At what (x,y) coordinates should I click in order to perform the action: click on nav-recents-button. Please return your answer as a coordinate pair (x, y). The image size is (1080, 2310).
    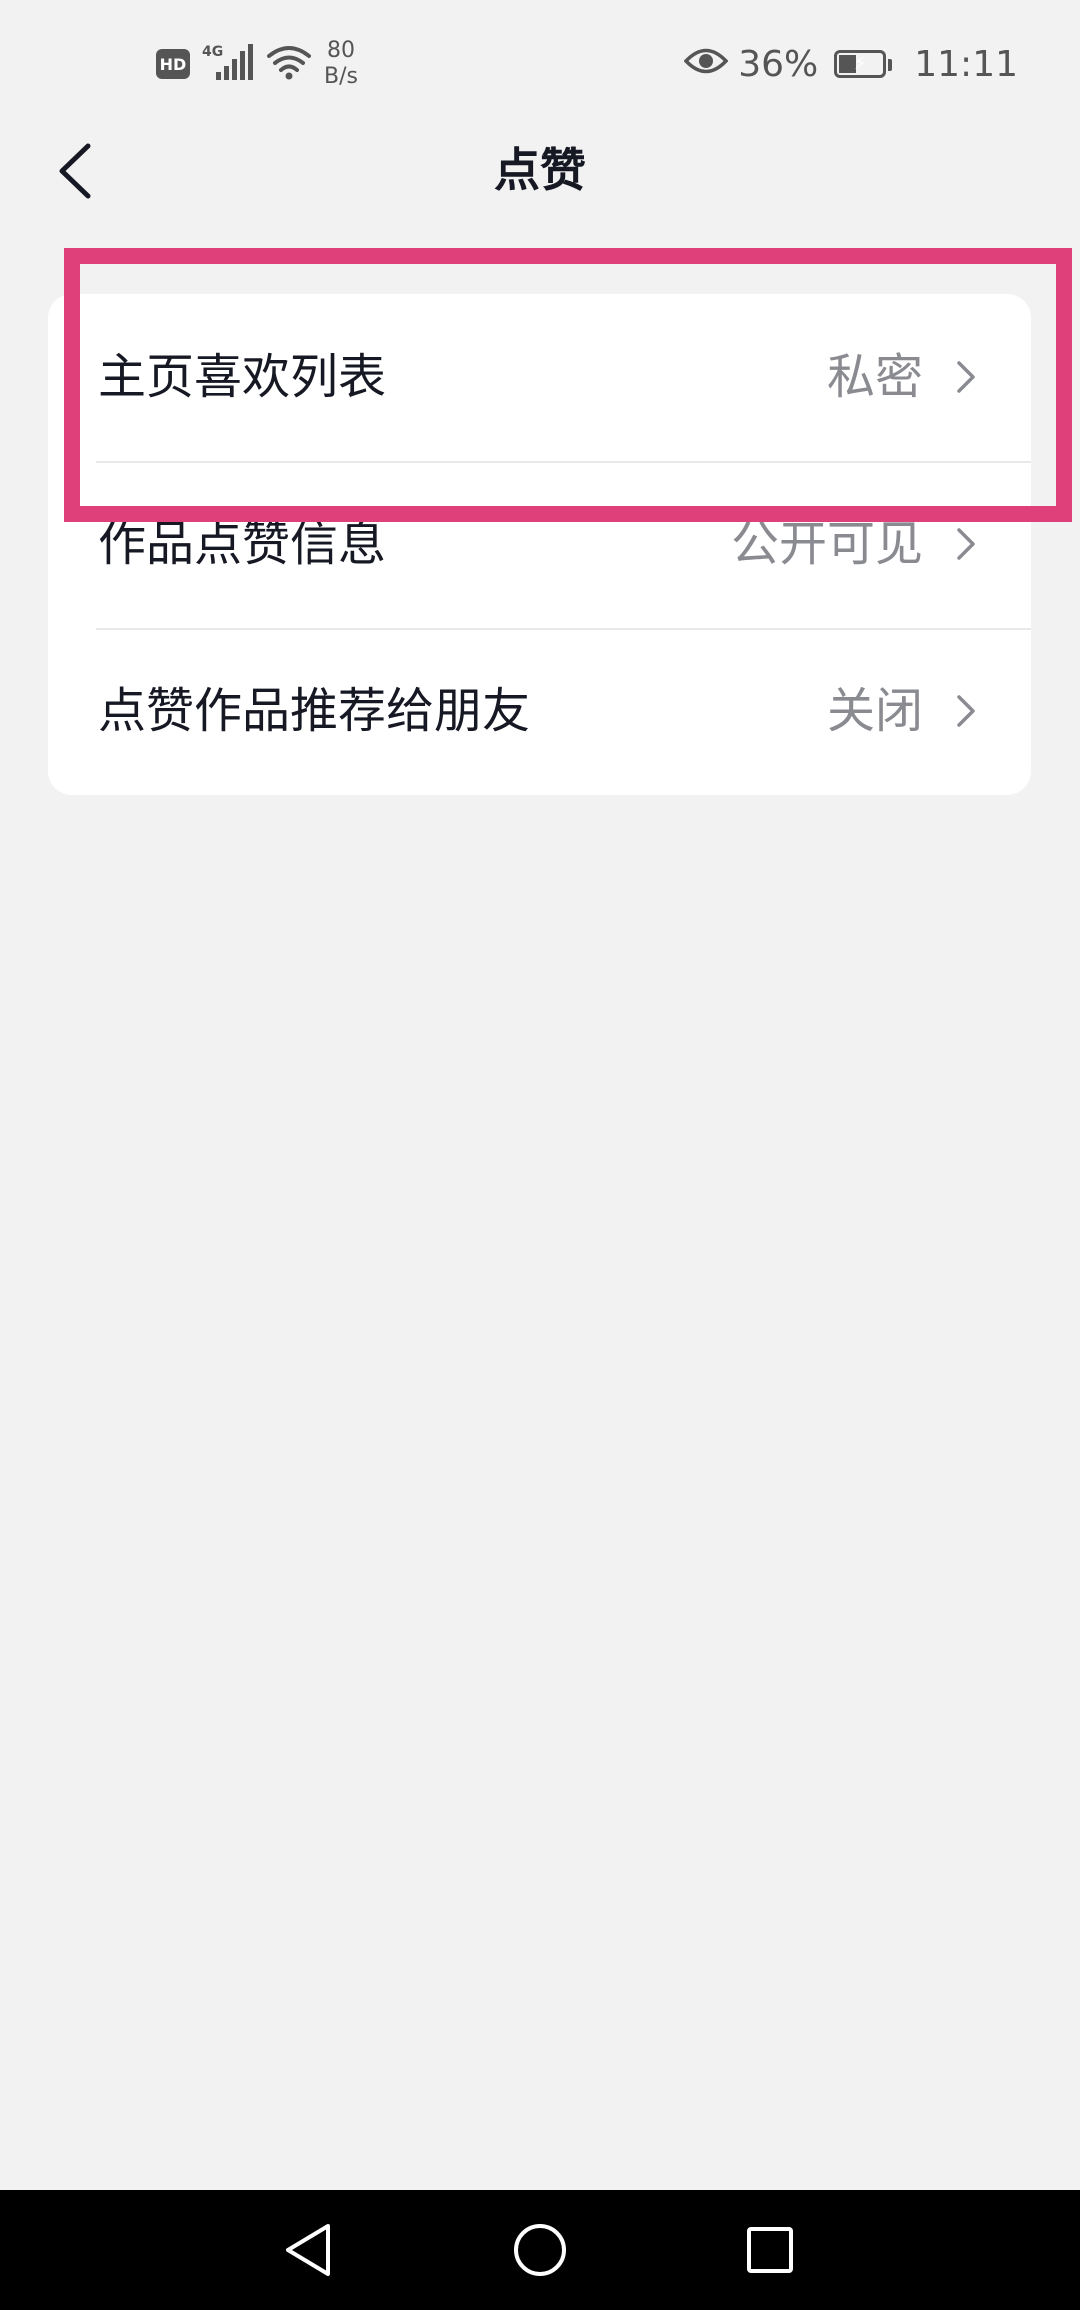
    Looking at the image, I should click on (770, 2250).